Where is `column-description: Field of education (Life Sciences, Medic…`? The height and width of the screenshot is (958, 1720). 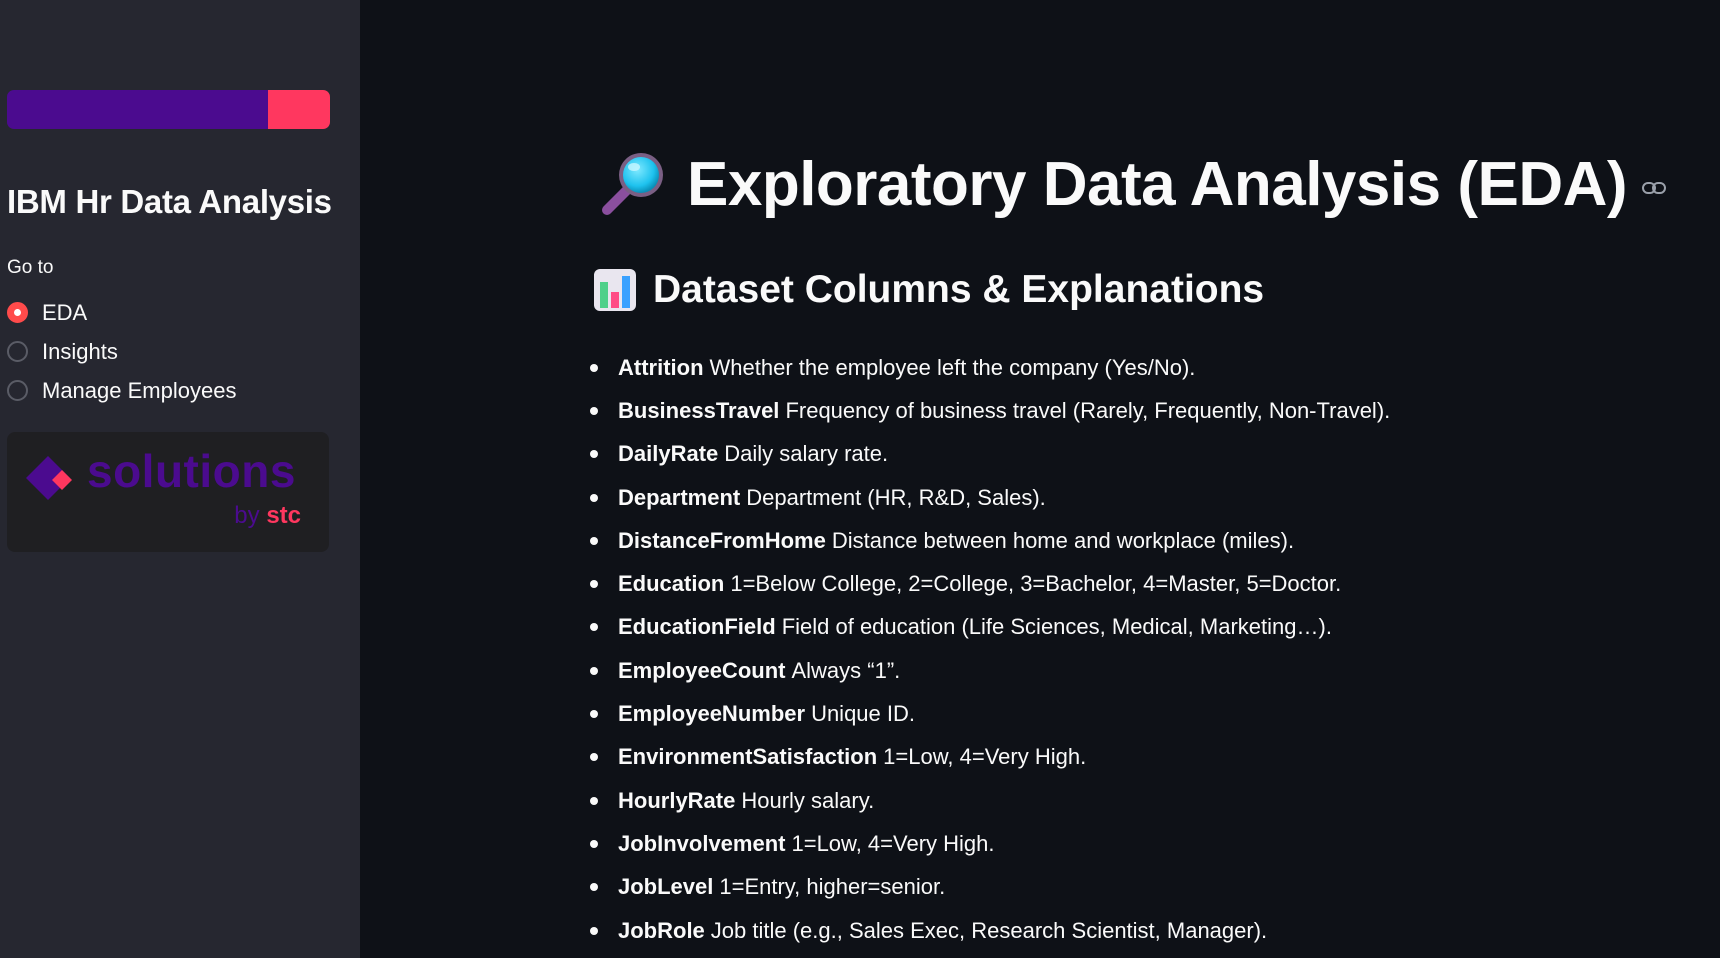 column-description: Field of education (Life Sciences, Medic… is located at coordinates (1056, 627).